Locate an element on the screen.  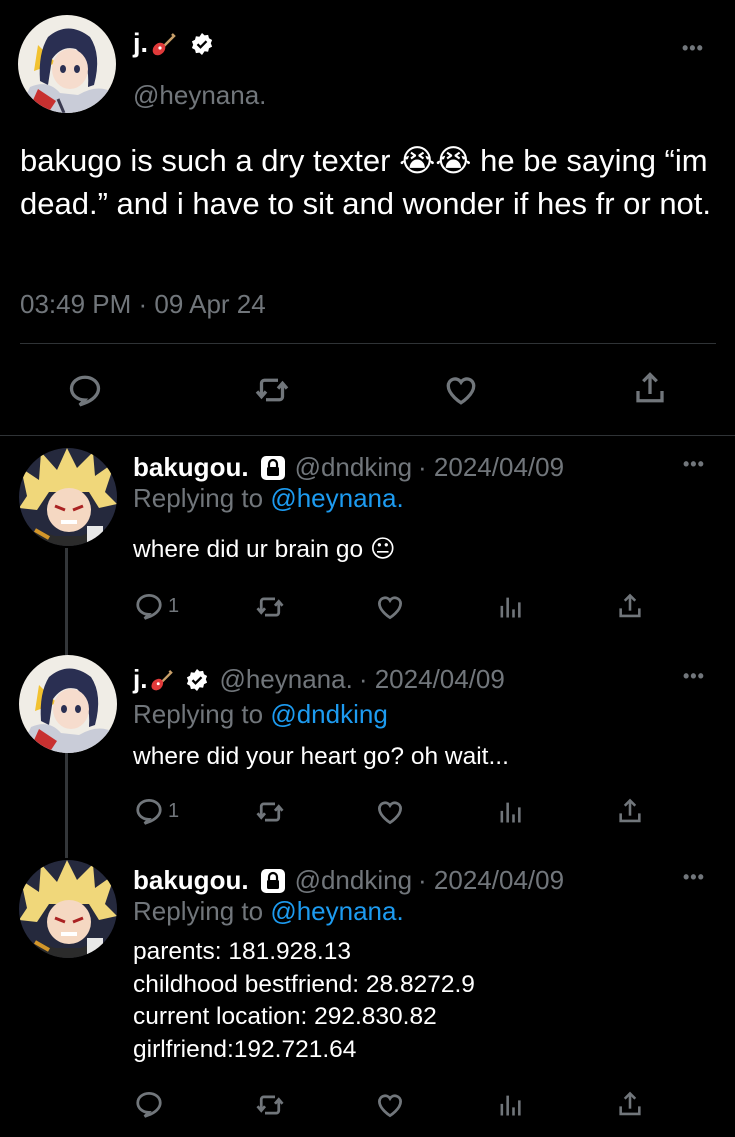
reply-text: where did ur brain go 😐 is located at coordinates (264, 550).